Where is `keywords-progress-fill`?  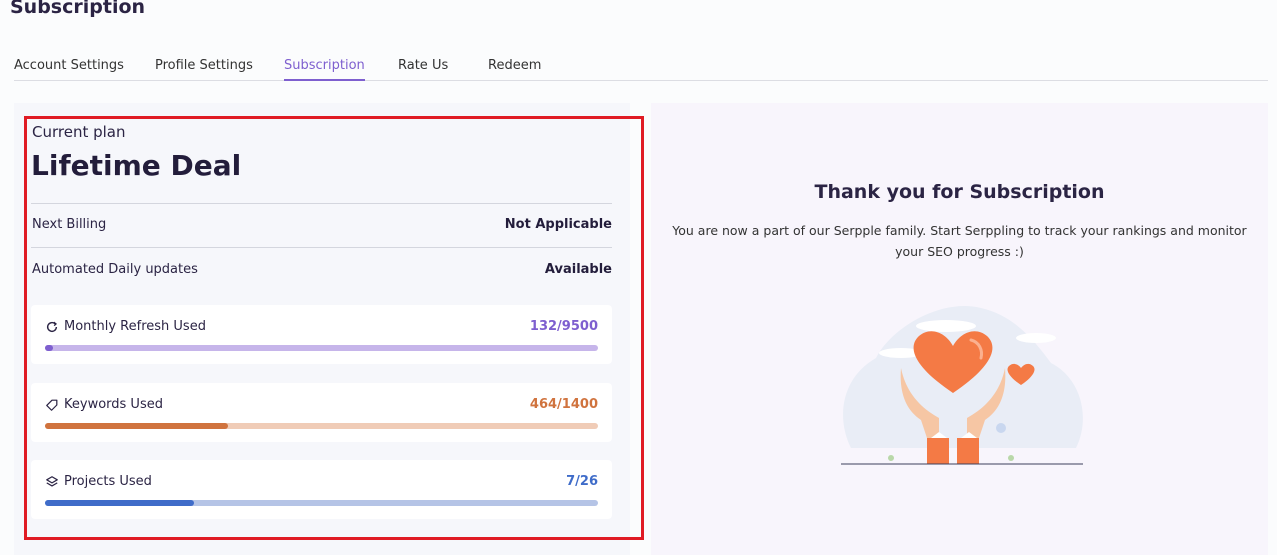 keywords-progress-fill is located at coordinates (137, 426).